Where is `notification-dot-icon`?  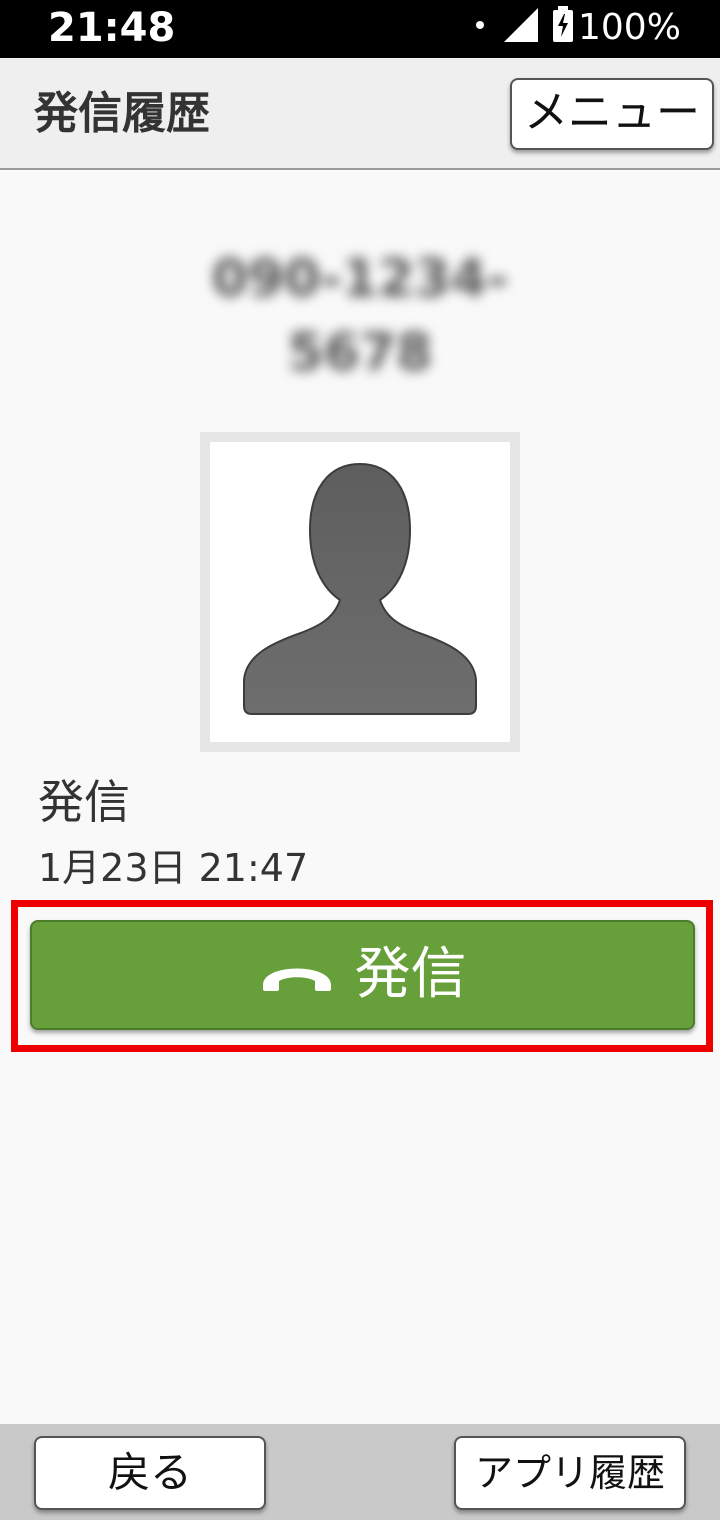
notification-dot-icon is located at coordinates (480, 25).